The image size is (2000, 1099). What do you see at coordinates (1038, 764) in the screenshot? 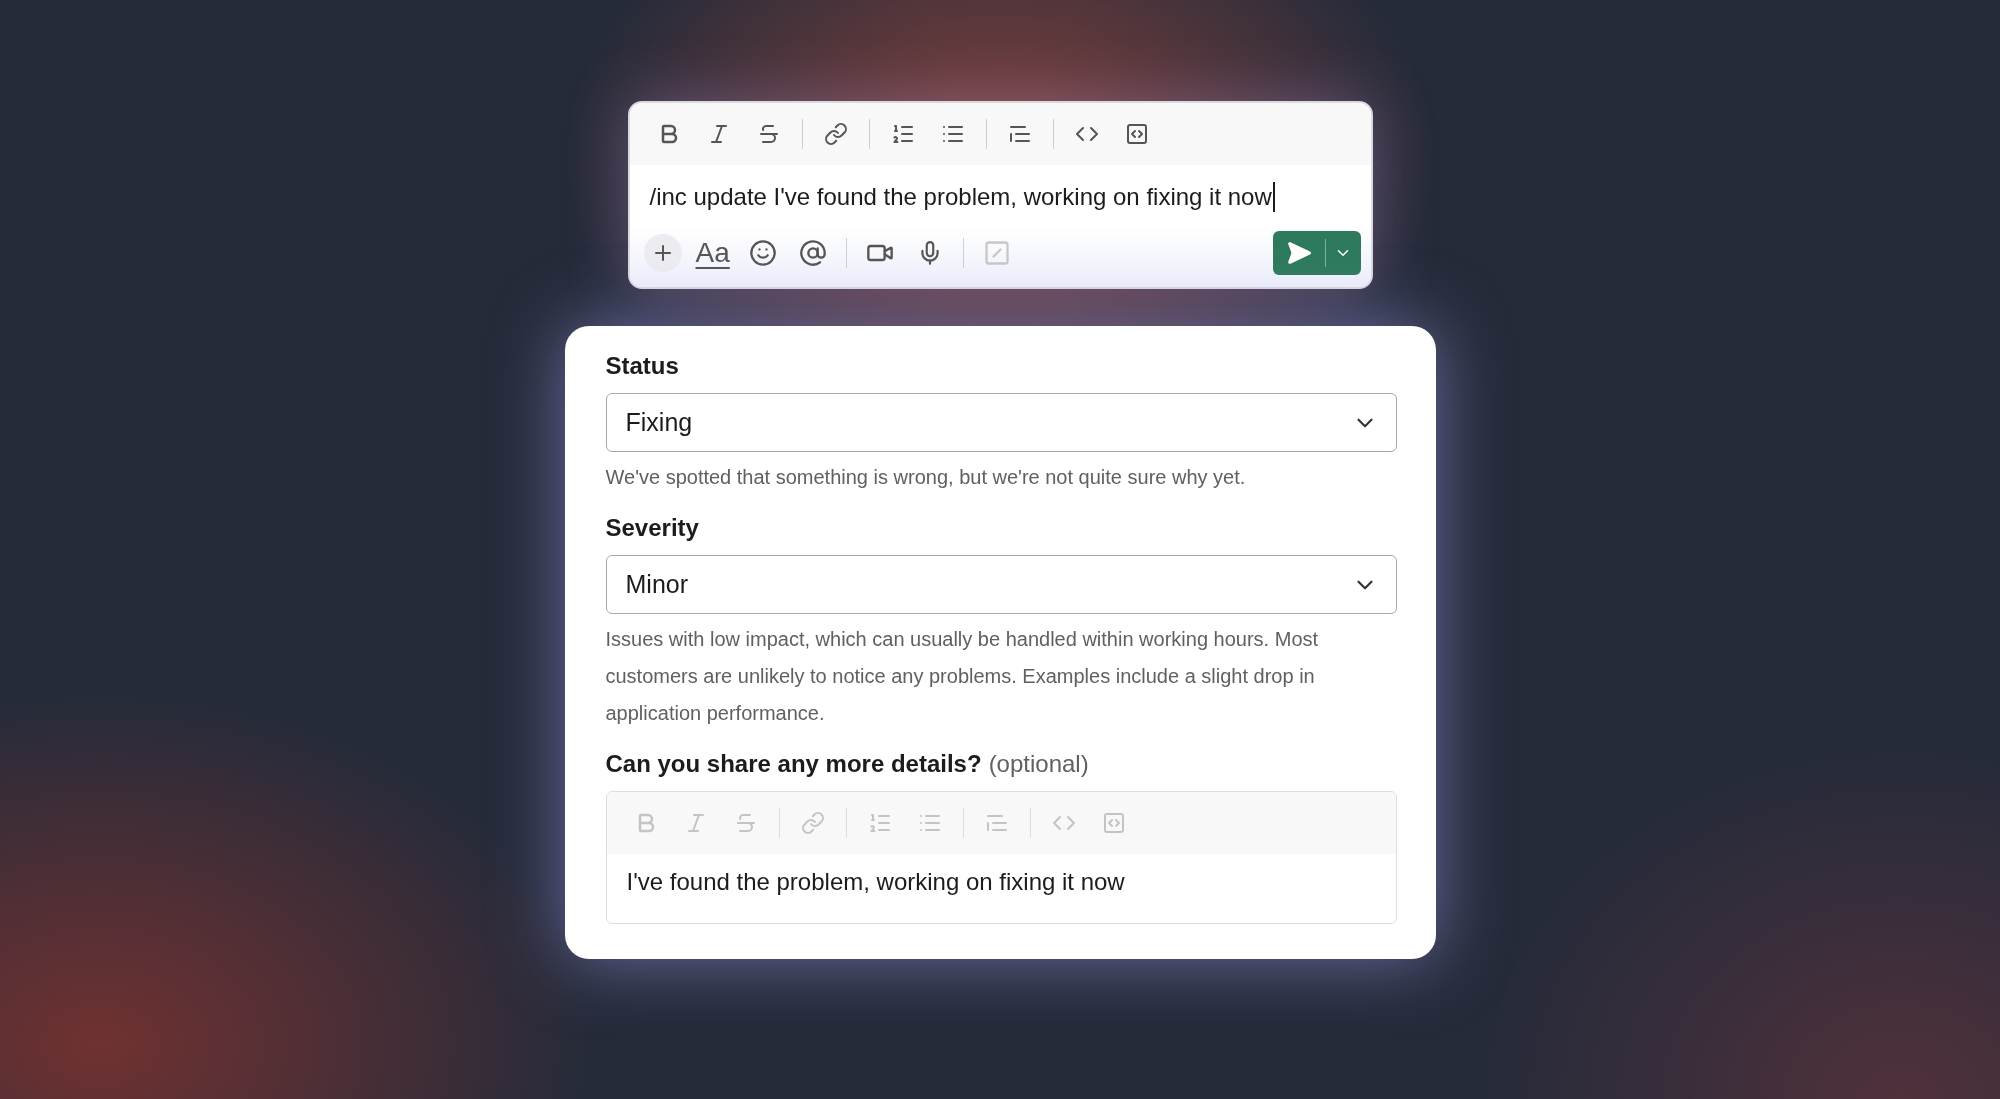
I see `optional-hint: (optional)` at bounding box center [1038, 764].